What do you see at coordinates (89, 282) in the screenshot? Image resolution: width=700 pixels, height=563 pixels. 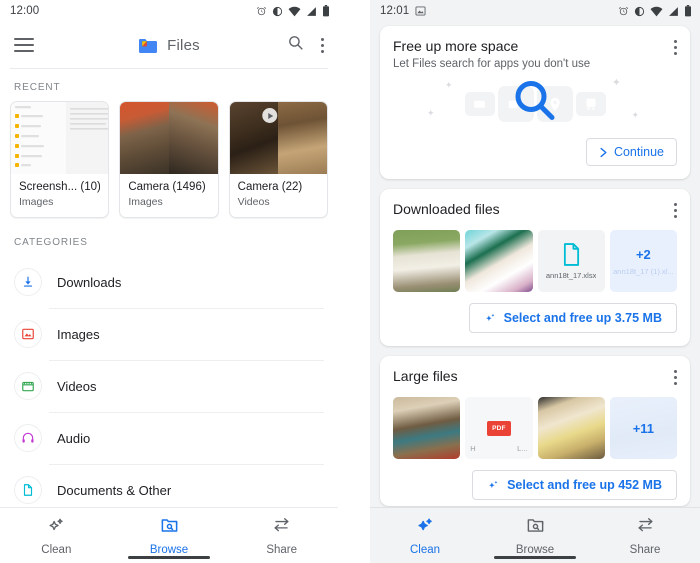 I see `category-label: Downloads` at bounding box center [89, 282].